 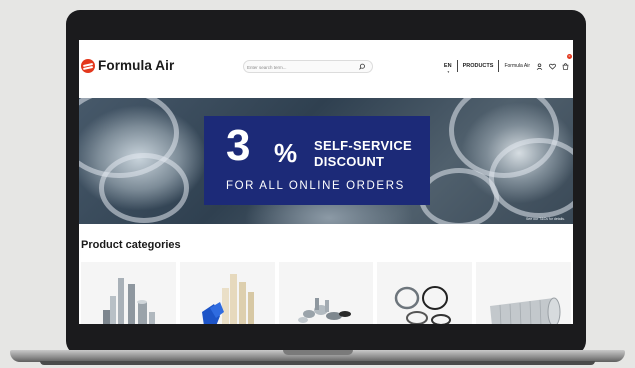 What do you see at coordinates (517, 66) in the screenshot?
I see `account-link: Formula Air` at bounding box center [517, 66].